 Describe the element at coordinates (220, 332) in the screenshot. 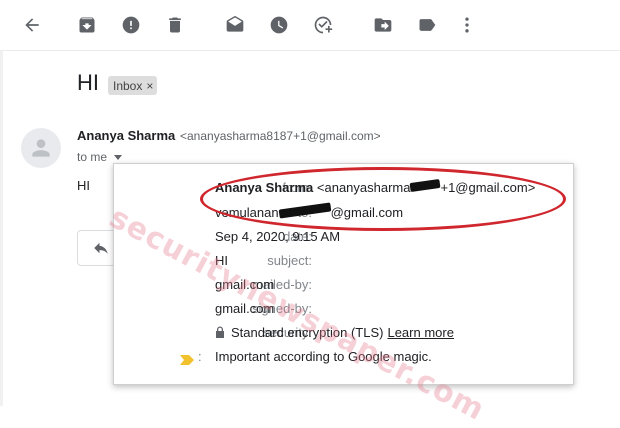

I see `lock-icon` at that location.